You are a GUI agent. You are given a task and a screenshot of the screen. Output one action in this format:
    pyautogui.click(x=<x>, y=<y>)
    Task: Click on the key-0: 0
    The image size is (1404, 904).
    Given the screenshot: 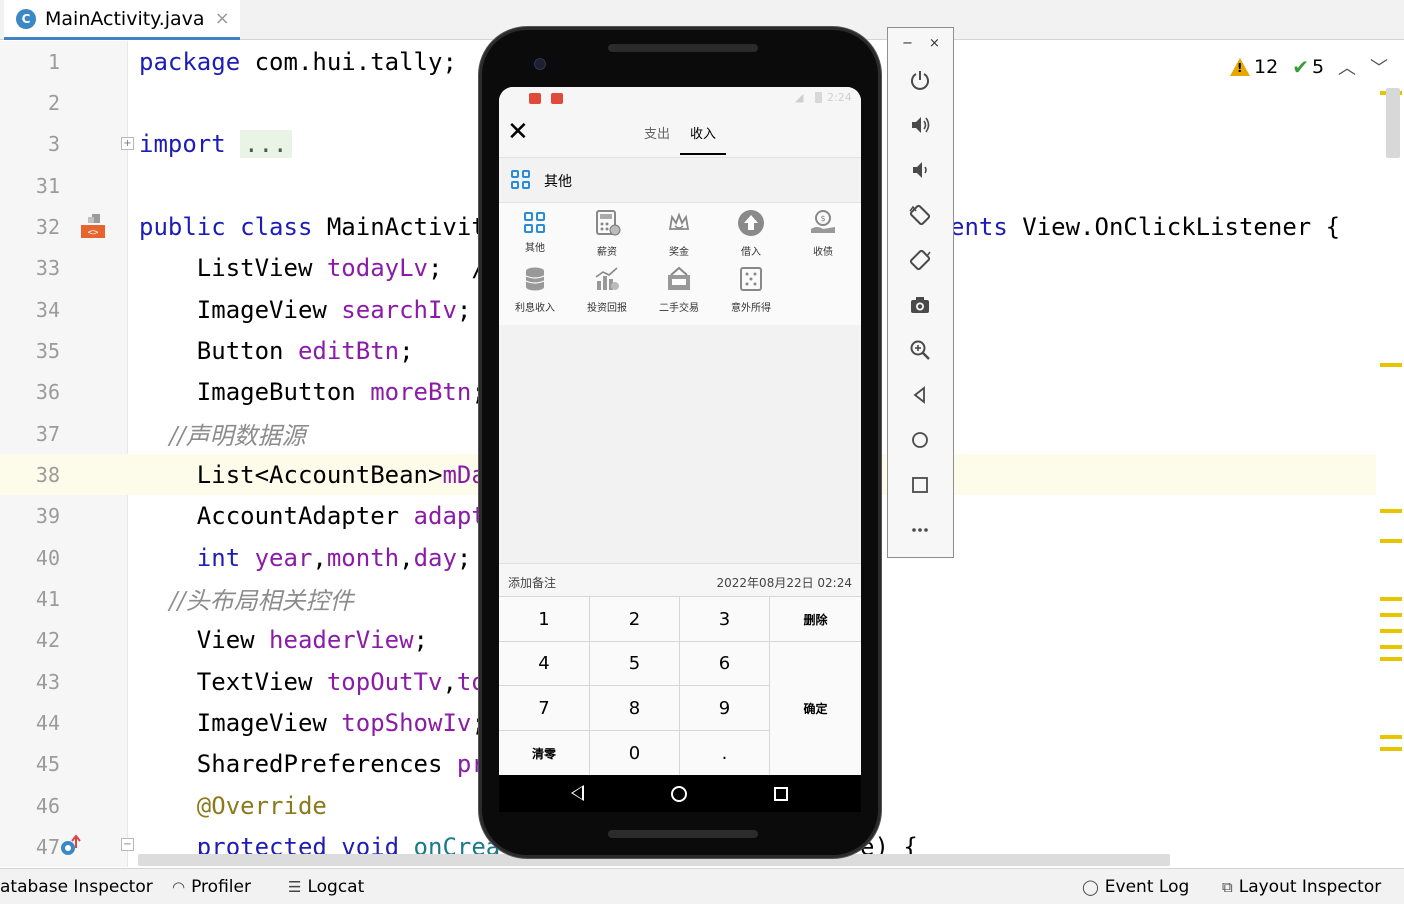 What is the action you would take?
    pyautogui.click(x=635, y=753)
    